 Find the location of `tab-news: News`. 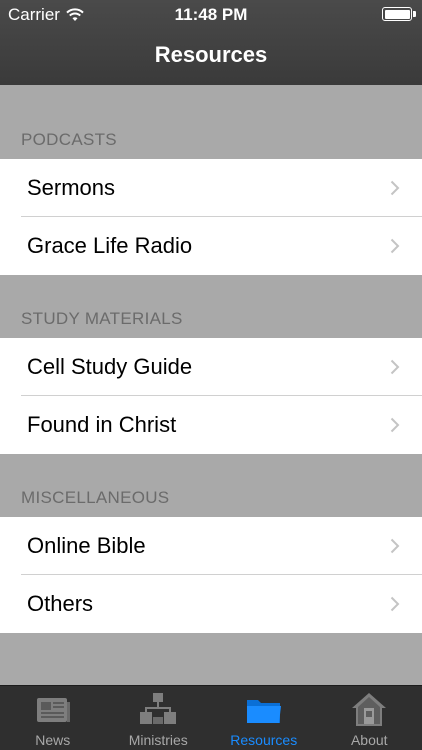

tab-news: News is located at coordinates (53, 718).